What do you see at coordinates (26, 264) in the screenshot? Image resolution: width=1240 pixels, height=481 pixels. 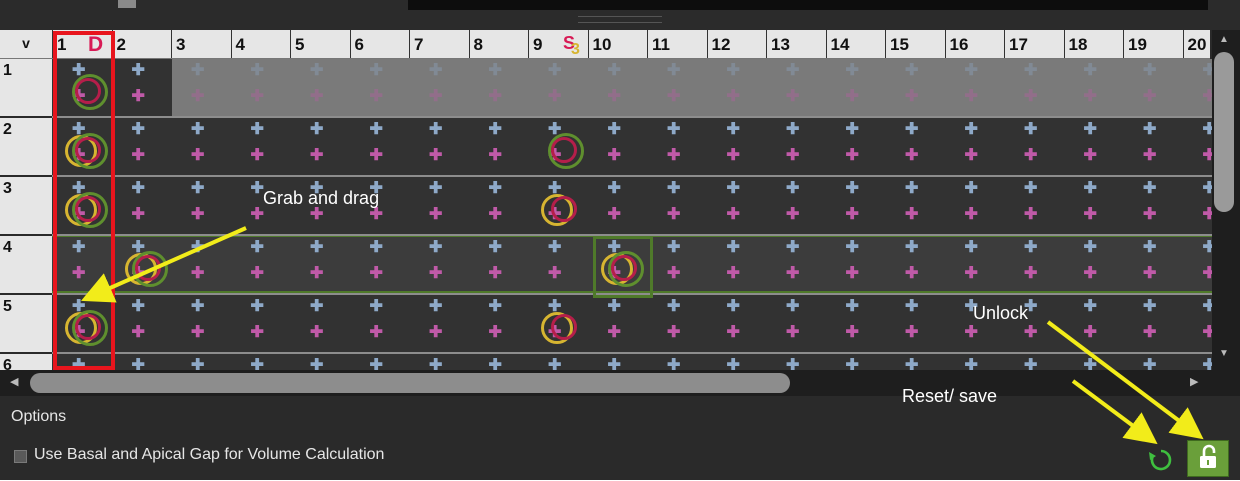 I see `row-label-4: 4` at bounding box center [26, 264].